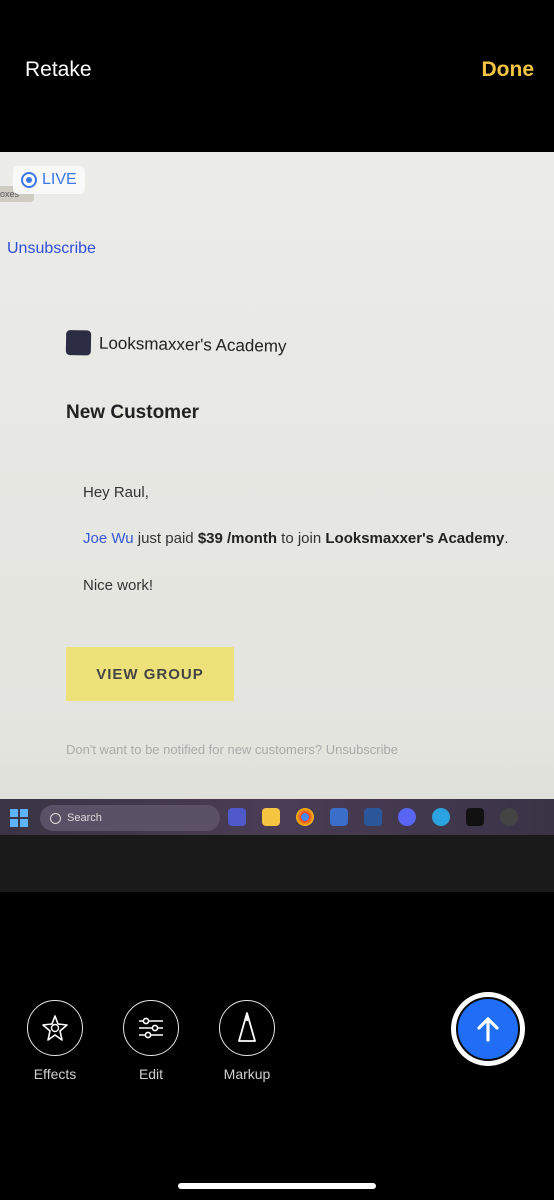 This screenshot has height=1200, width=554. Describe the element at coordinates (130, 818) in the screenshot. I see `taskbar-search: Search` at that location.